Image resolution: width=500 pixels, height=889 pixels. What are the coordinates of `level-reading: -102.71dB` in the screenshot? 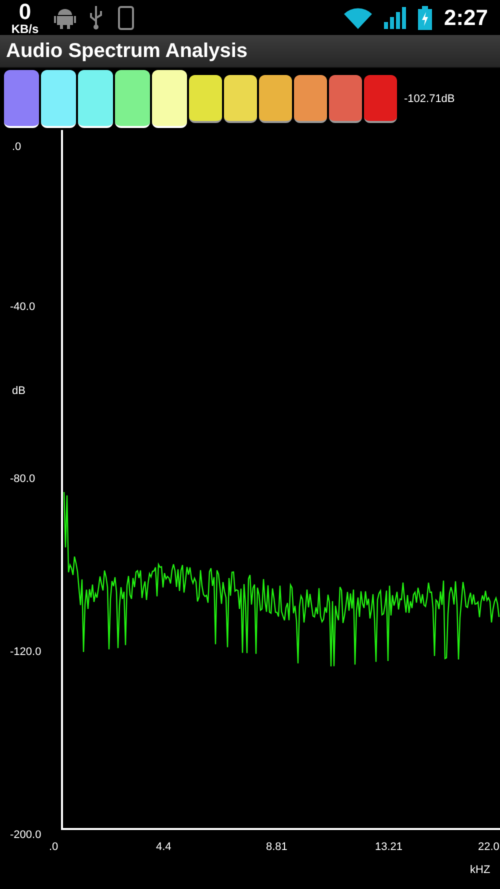 It's located at (429, 99).